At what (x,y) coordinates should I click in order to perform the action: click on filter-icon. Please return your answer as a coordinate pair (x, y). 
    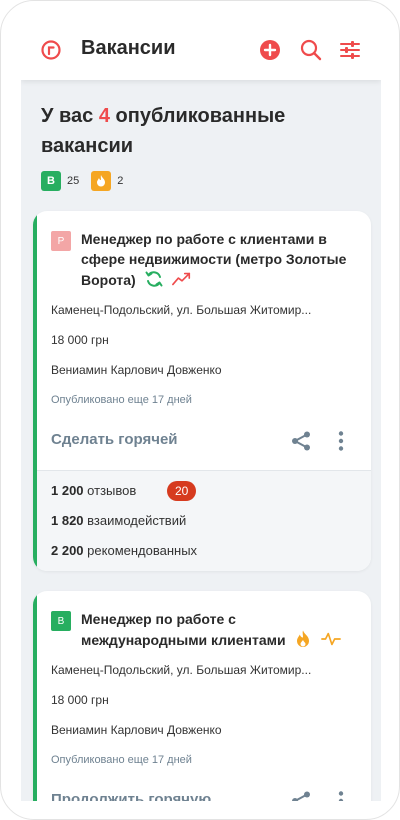
    Looking at the image, I should click on (350, 50).